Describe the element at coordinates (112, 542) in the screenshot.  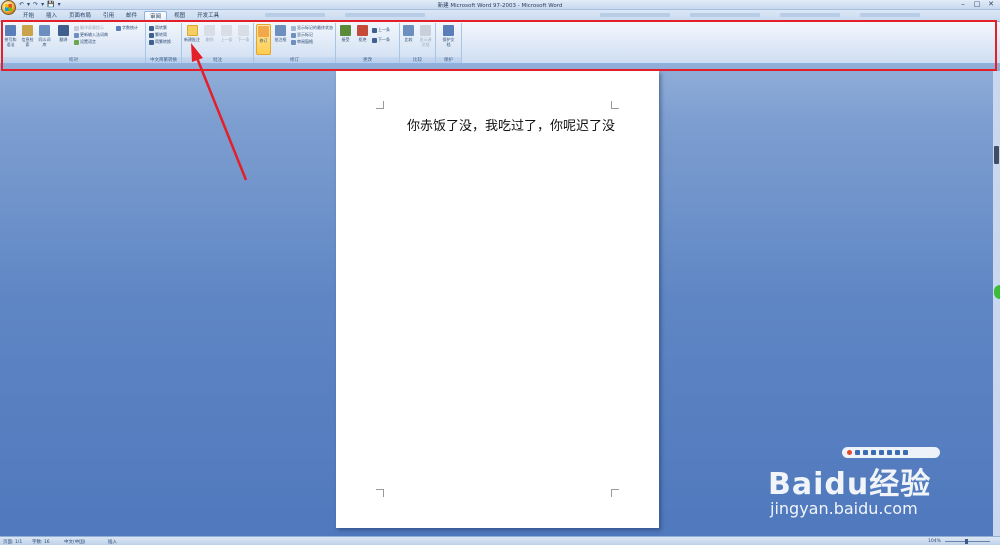
I see `insert-mode: 插入` at that location.